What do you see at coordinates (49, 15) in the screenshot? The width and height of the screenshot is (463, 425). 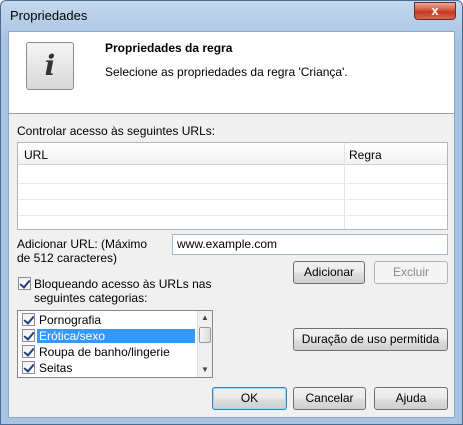 I see `window-title: Propriedades` at bounding box center [49, 15].